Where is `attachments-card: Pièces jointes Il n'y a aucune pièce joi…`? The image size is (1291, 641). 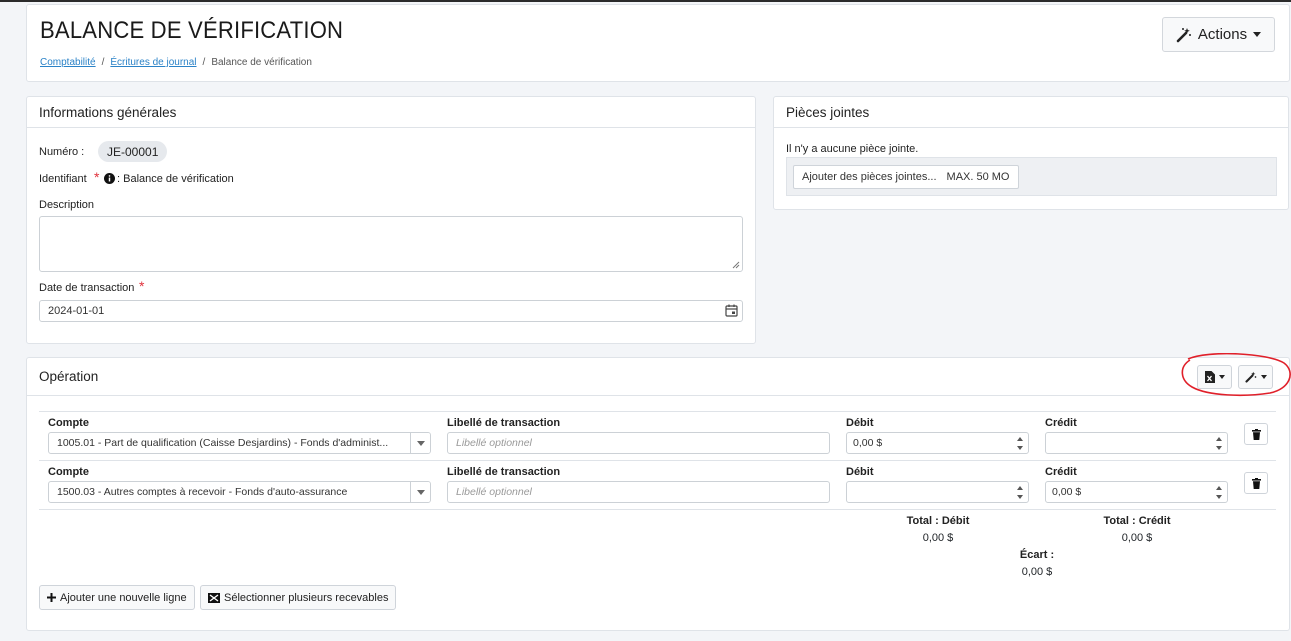
attachments-card: Pièces jointes Il n'y a aucune pièce joi… is located at coordinates (1031, 153).